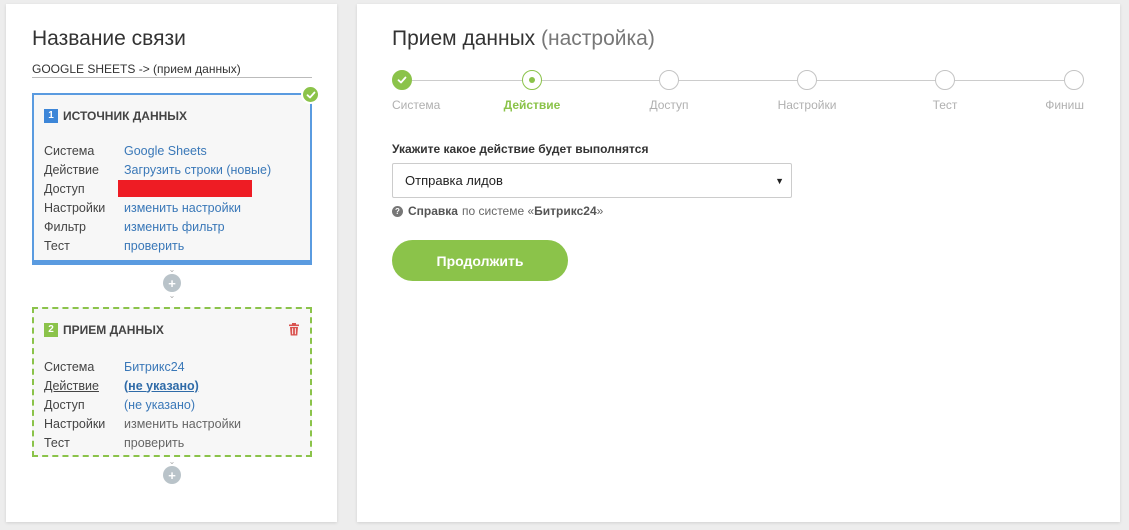 This screenshot has height=530, width=1129. I want to click on destination-access-link: (не указано), so click(159, 405).